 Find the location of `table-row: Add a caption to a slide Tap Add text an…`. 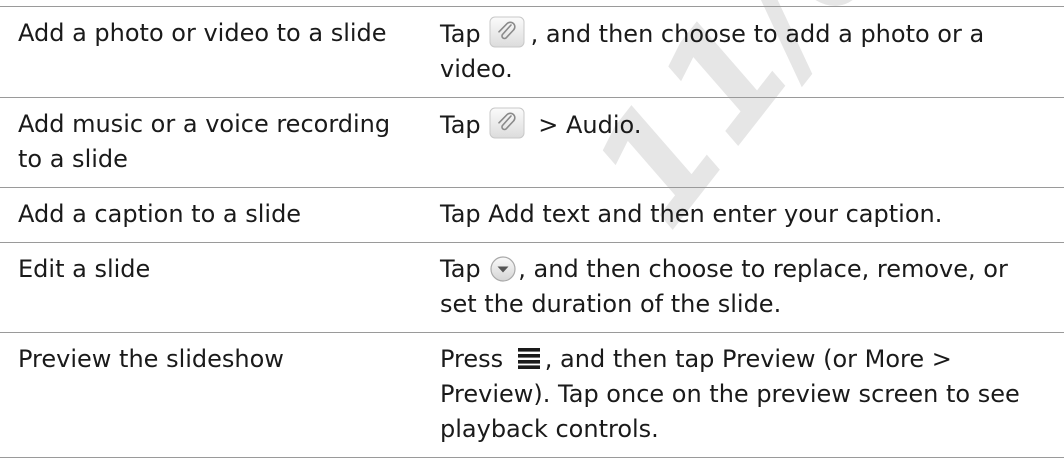

table-row: Add a caption to a slide Tap Add text an… is located at coordinates (532, 215).